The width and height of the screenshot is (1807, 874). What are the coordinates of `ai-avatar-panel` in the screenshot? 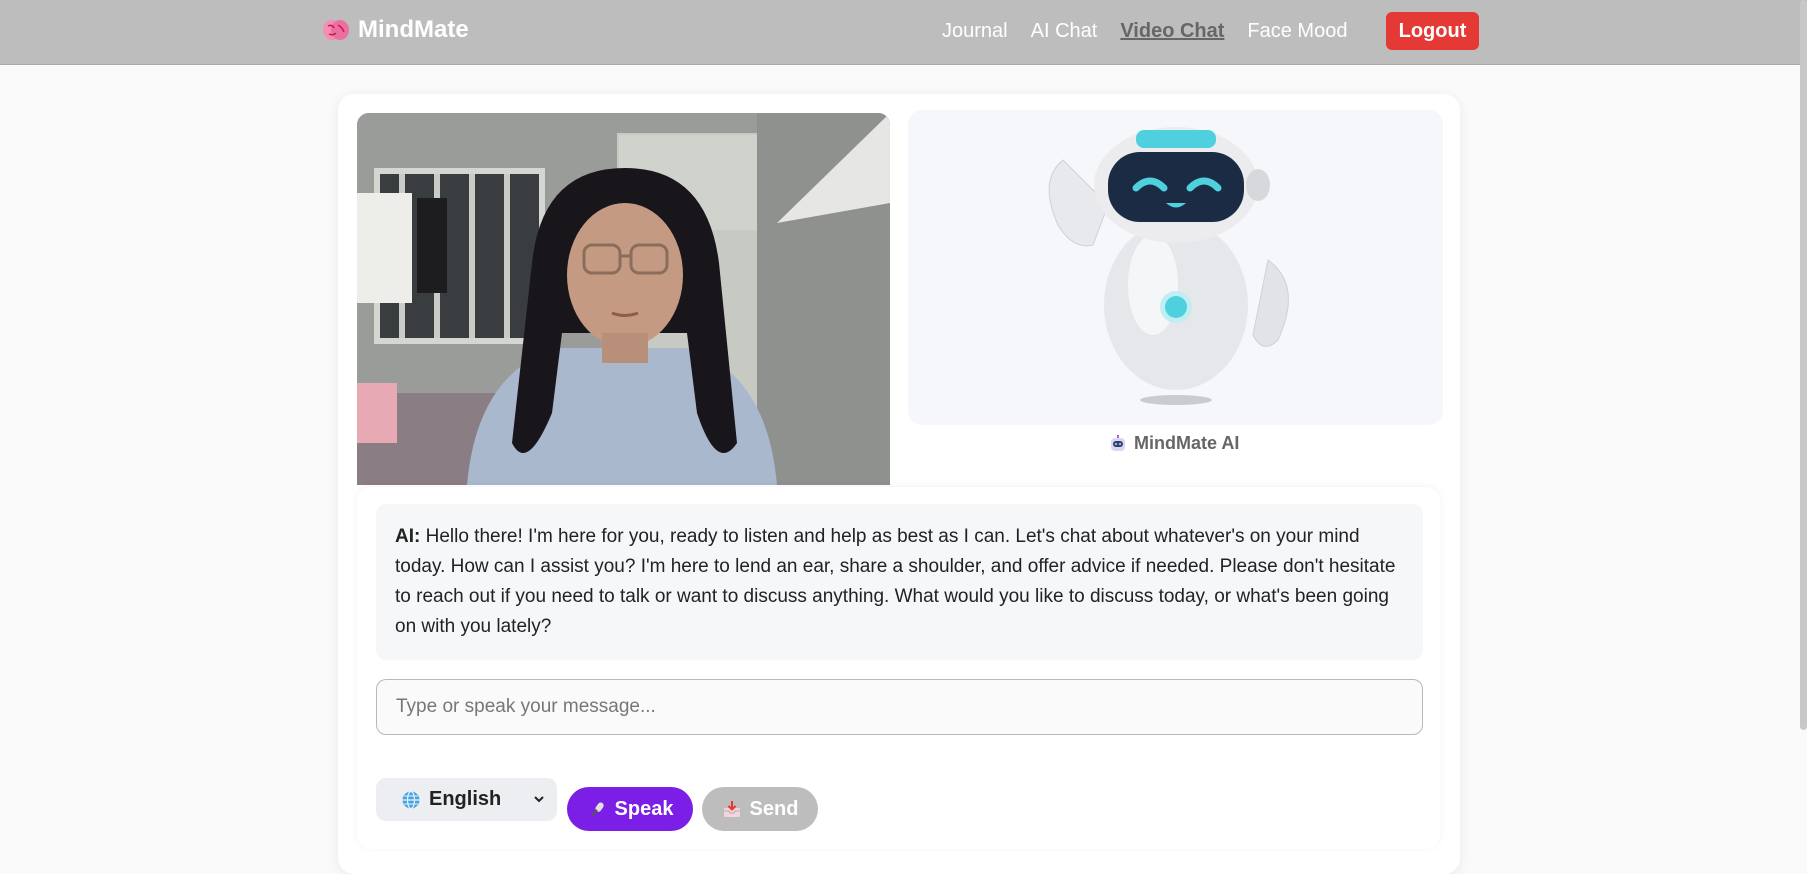 It's located at (1175, 267).